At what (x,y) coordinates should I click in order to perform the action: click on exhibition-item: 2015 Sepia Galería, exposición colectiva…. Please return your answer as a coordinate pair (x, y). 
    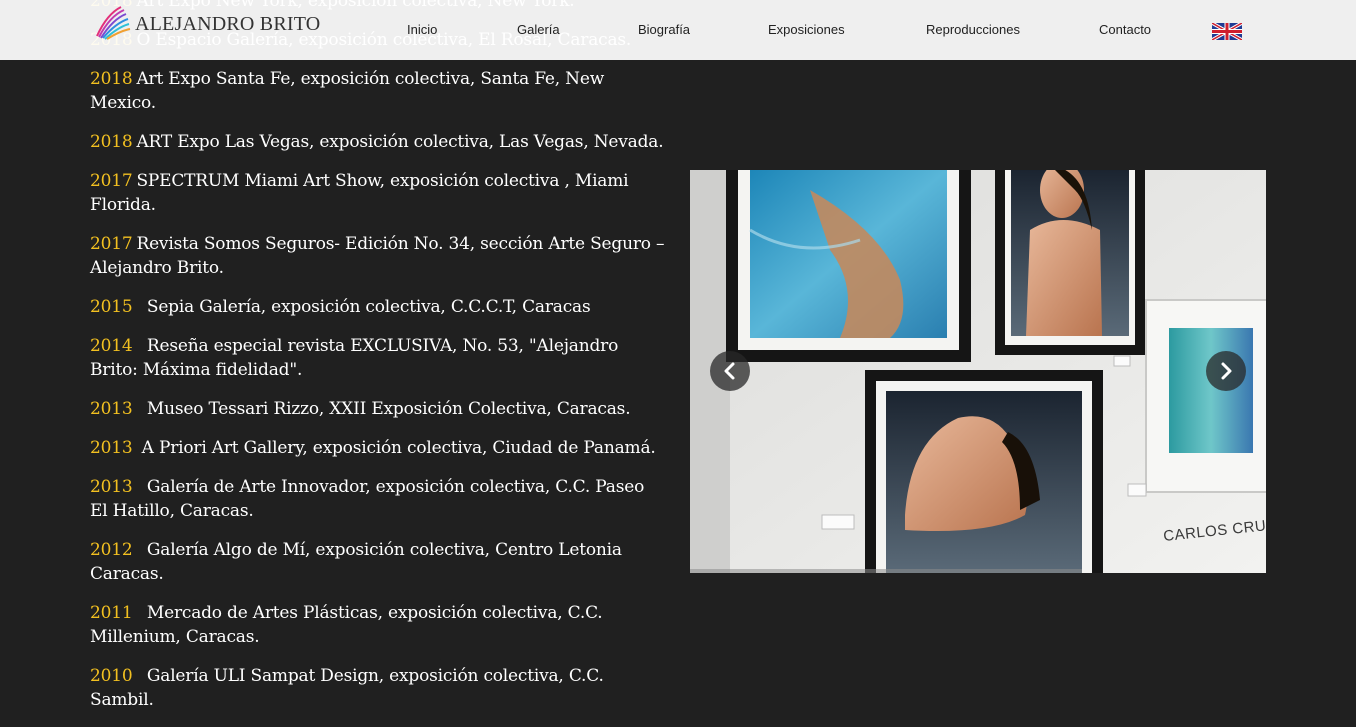
    Looking at the image, I should click on (377, 307).